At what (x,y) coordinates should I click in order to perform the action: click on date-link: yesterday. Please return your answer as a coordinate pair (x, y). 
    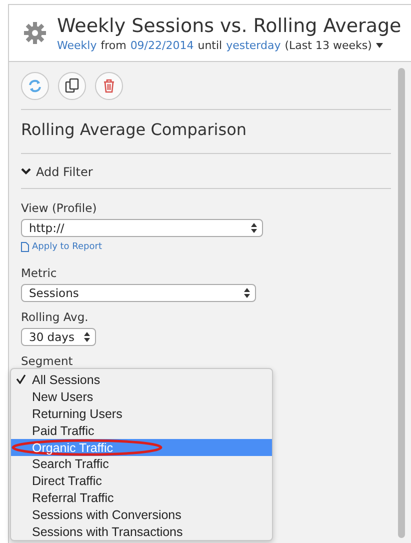
    Looking at the image, I should click on (253, 45).